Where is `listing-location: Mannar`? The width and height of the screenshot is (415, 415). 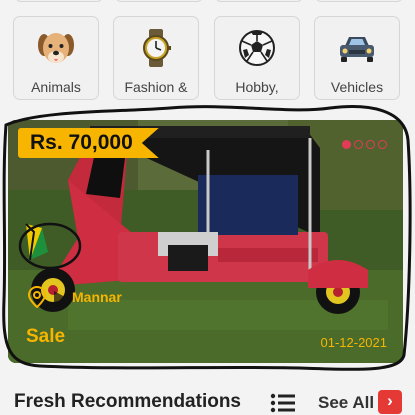
listing-location: Mannar is located at coordinates (75, 297).